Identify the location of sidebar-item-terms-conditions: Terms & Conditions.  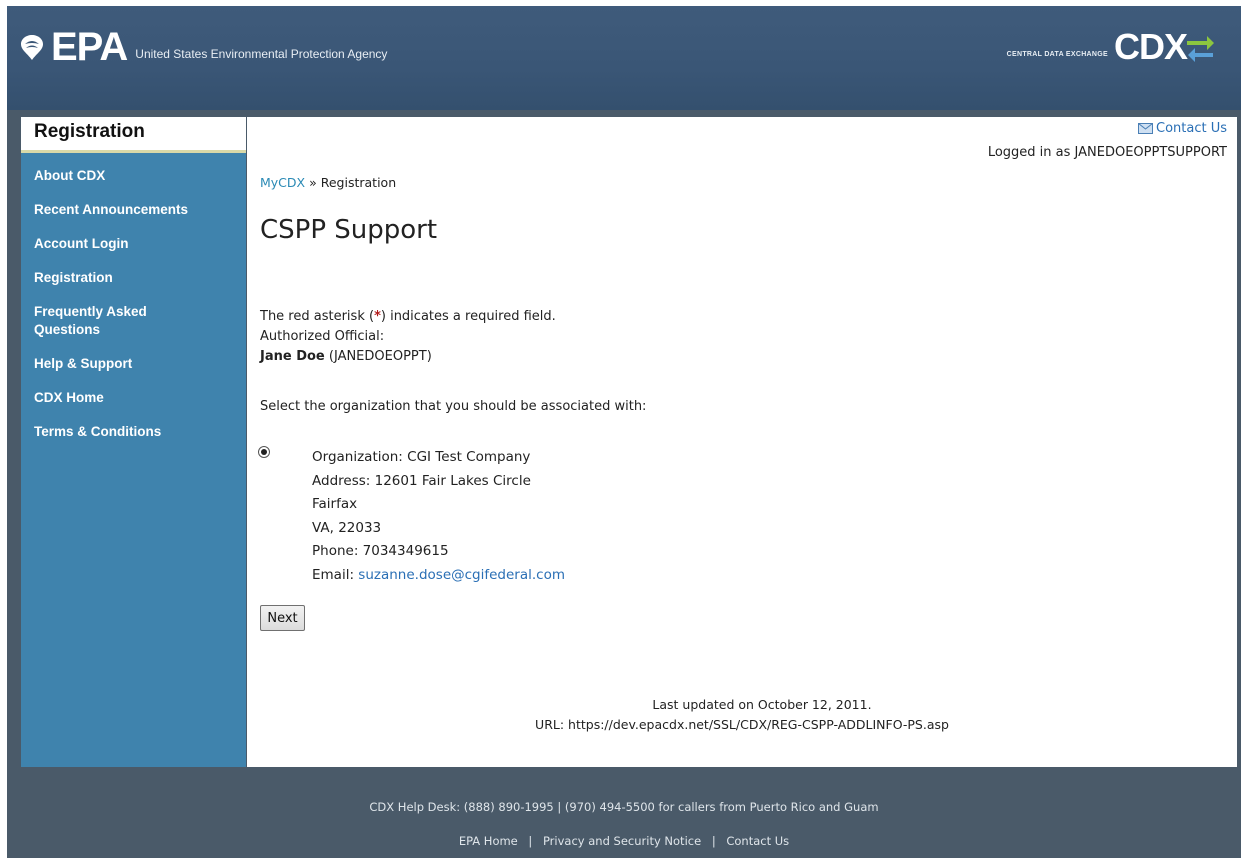
(133, 432).